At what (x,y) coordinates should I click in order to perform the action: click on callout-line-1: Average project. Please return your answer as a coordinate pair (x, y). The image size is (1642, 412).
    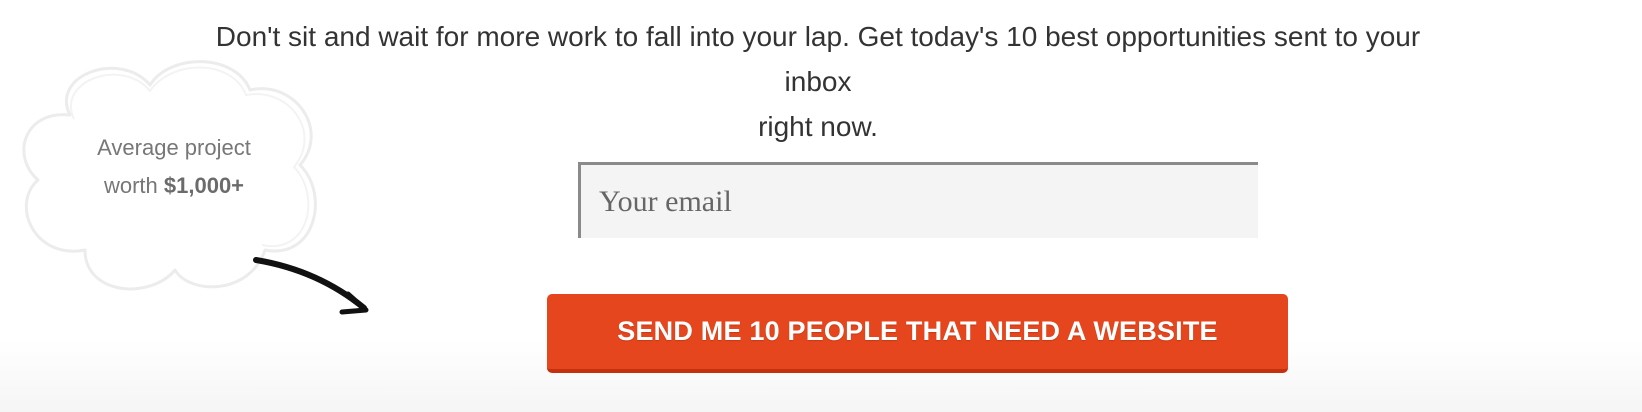
    Looking at the image, I should click on (174, 147).